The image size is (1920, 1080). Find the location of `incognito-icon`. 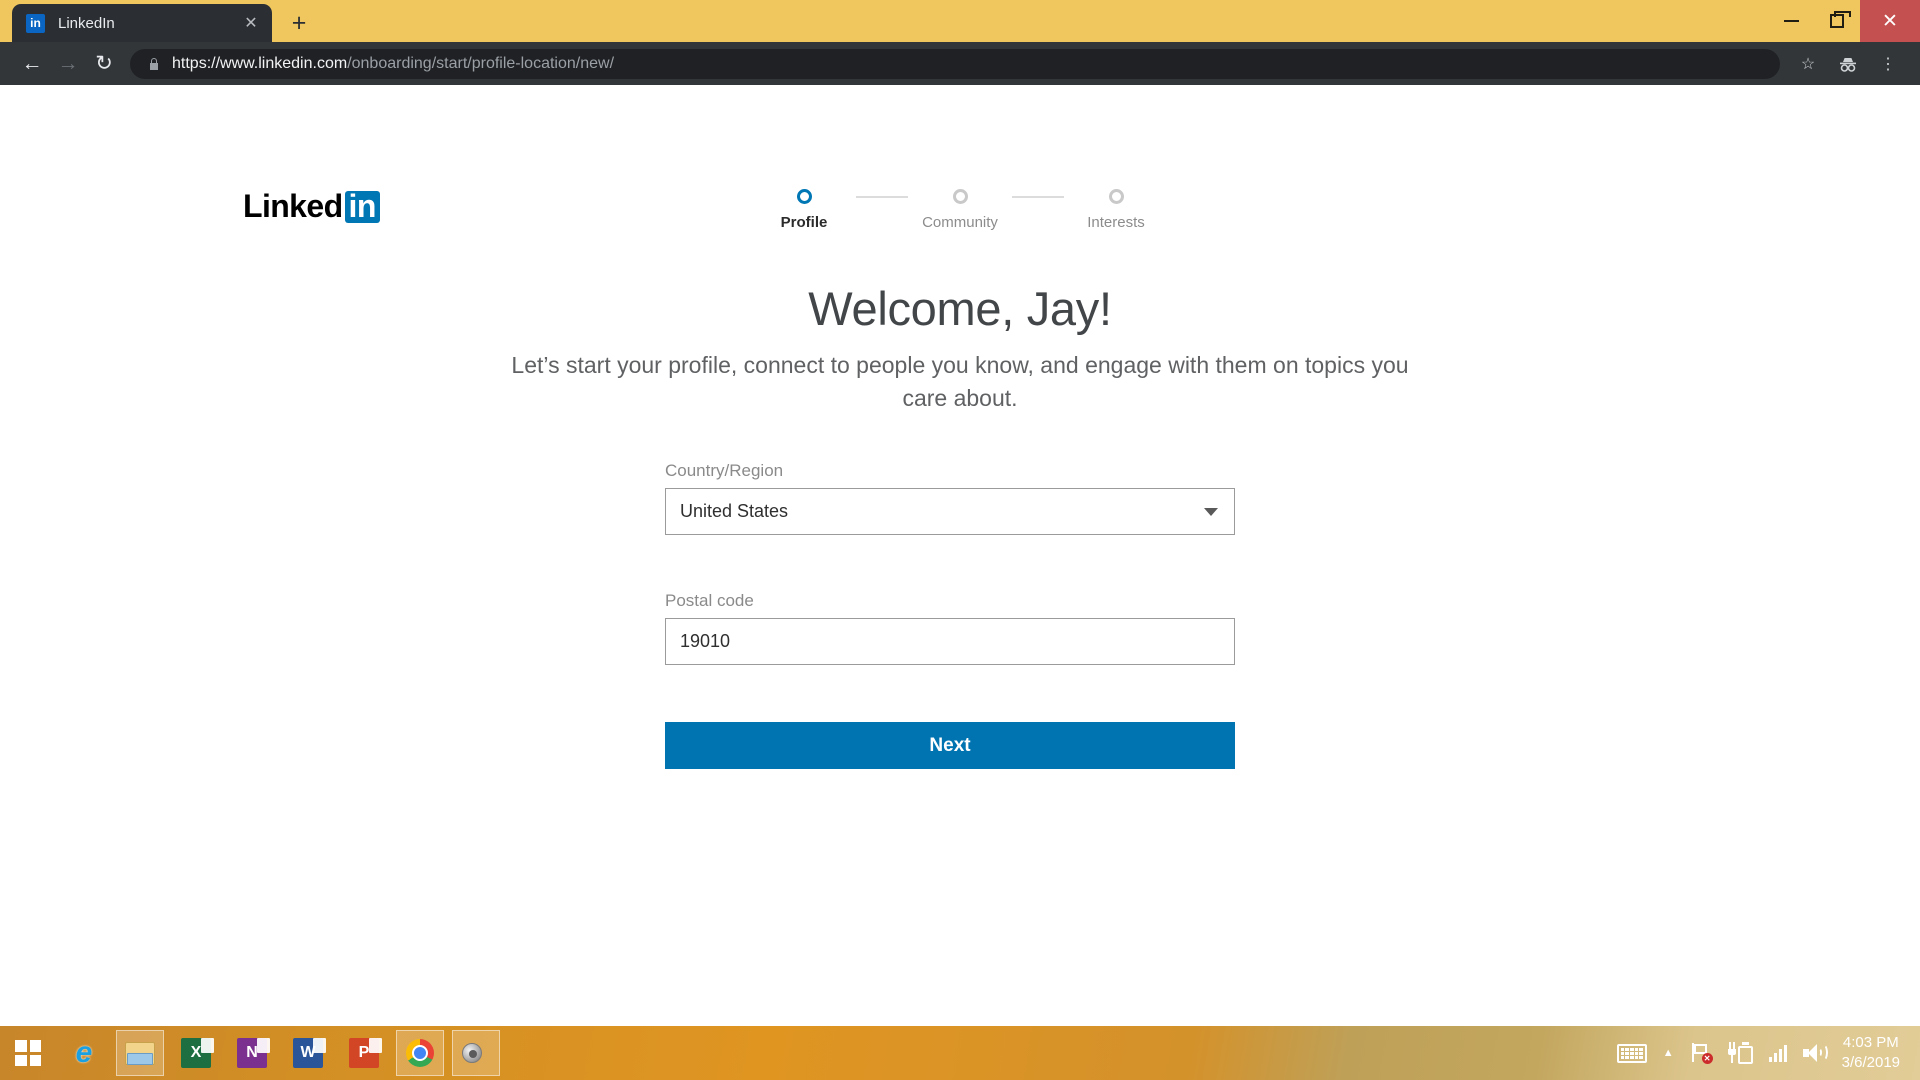

incognito-icon is located at coordinates (1848, 64).